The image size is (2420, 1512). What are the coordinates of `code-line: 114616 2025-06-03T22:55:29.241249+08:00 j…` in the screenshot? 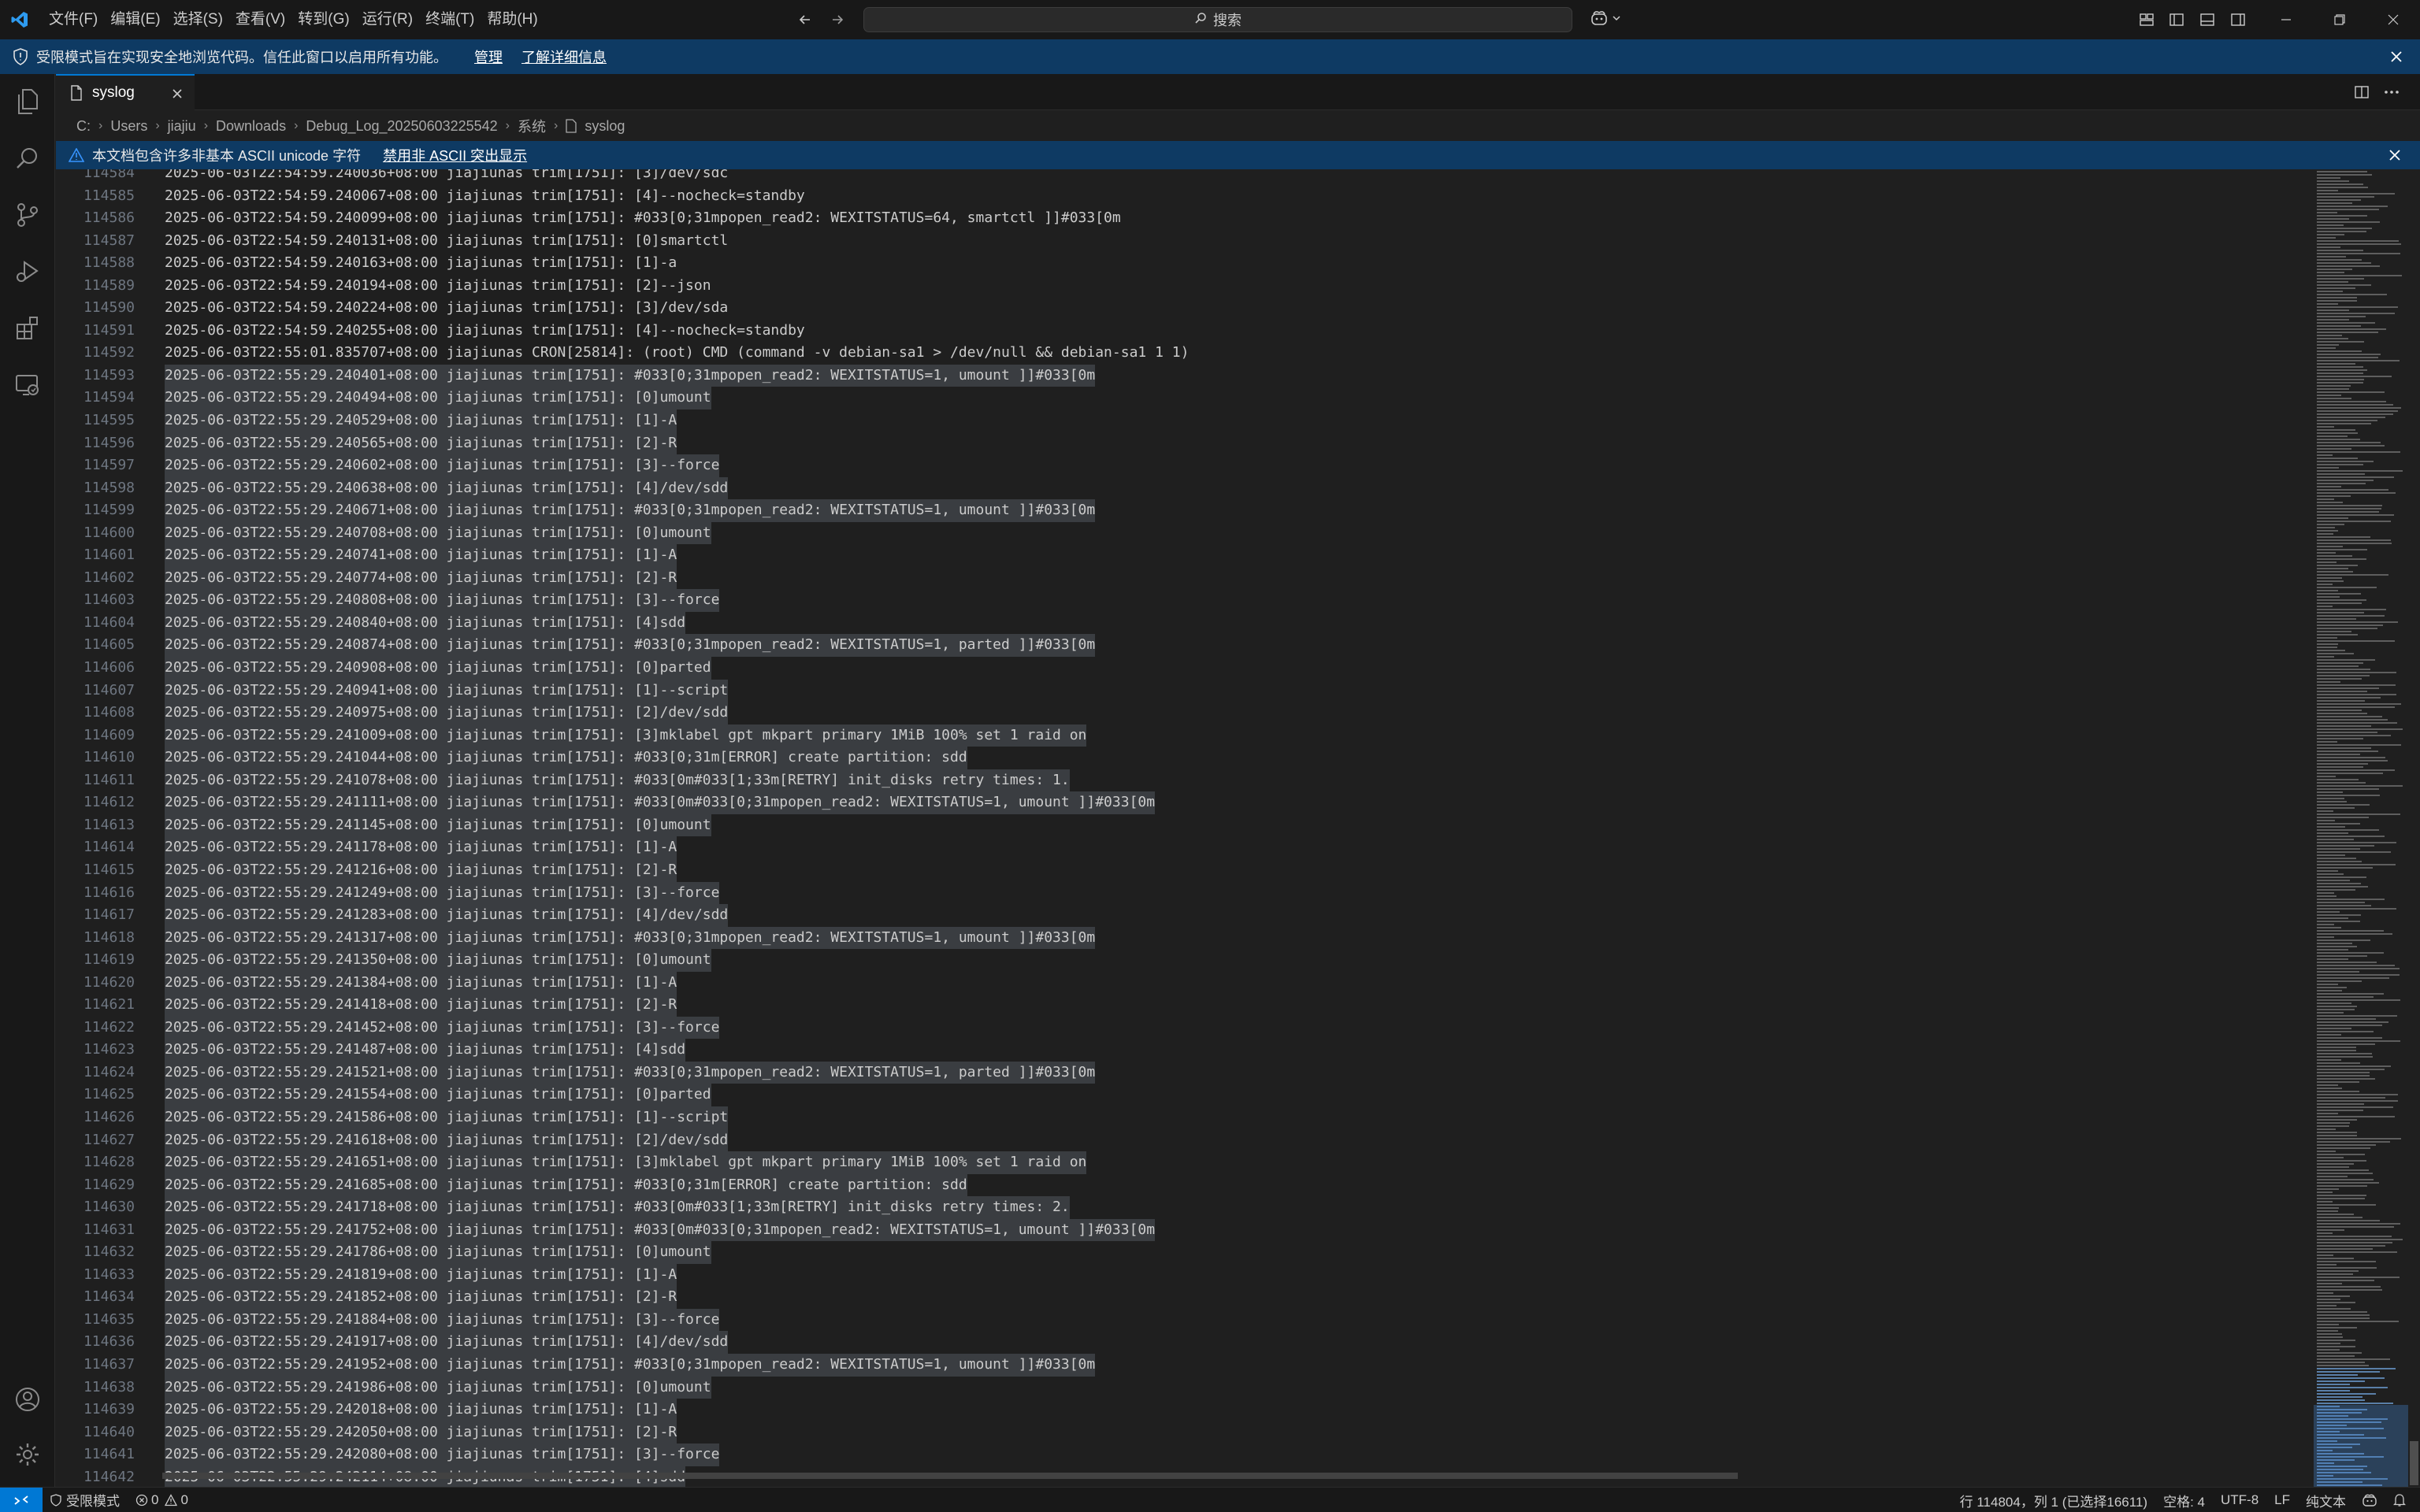 It's located at (388, 893).